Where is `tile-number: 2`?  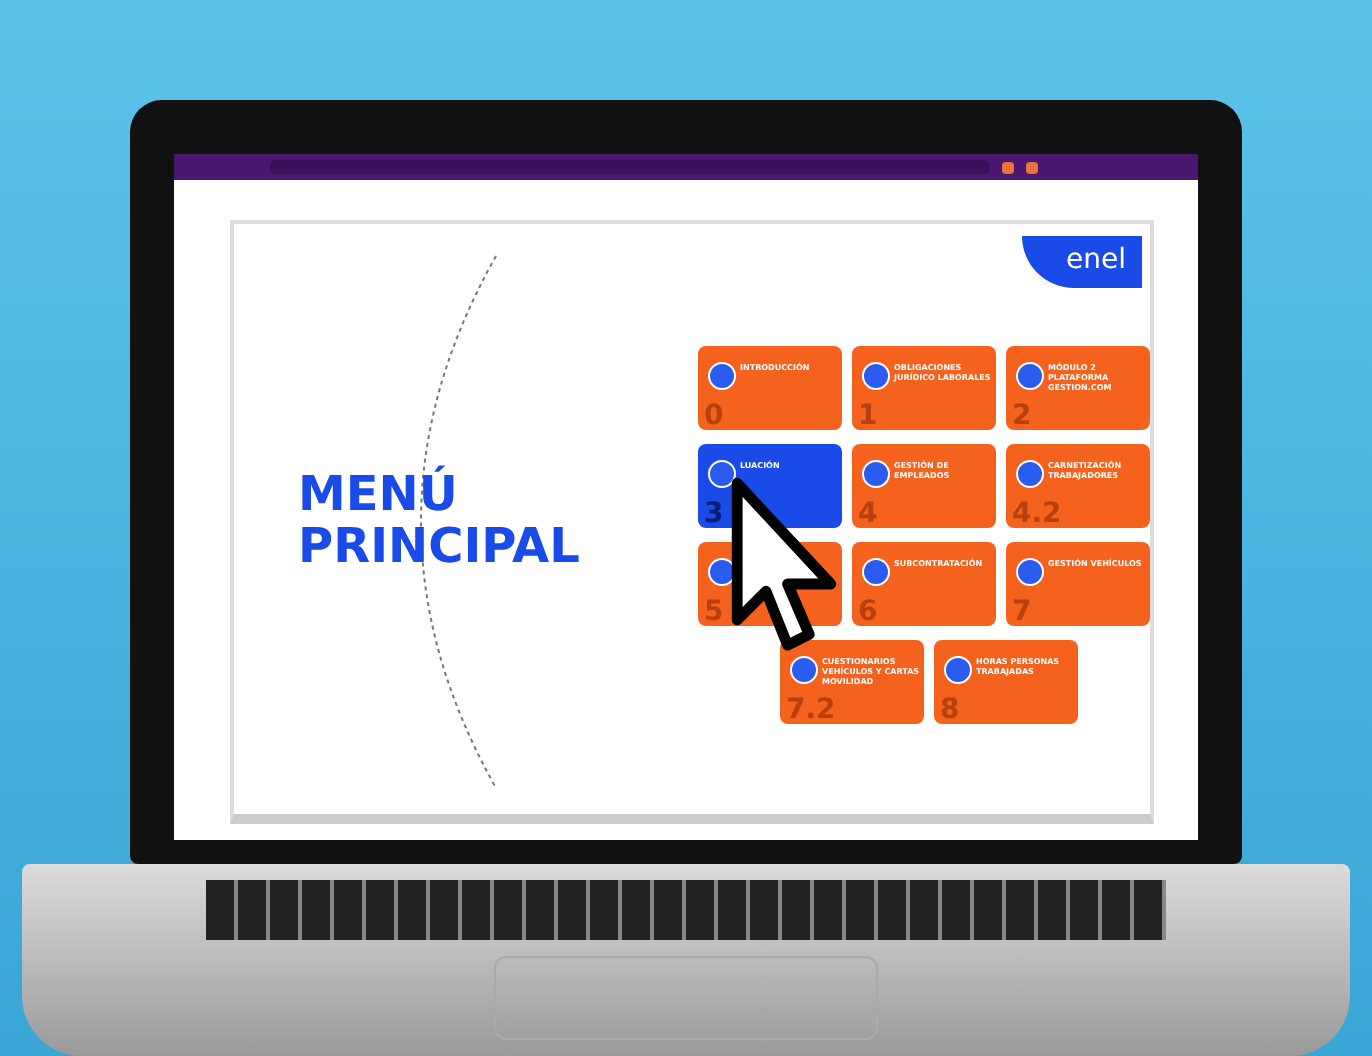
tile-number: 2 is located at coordinates (1022, 416).